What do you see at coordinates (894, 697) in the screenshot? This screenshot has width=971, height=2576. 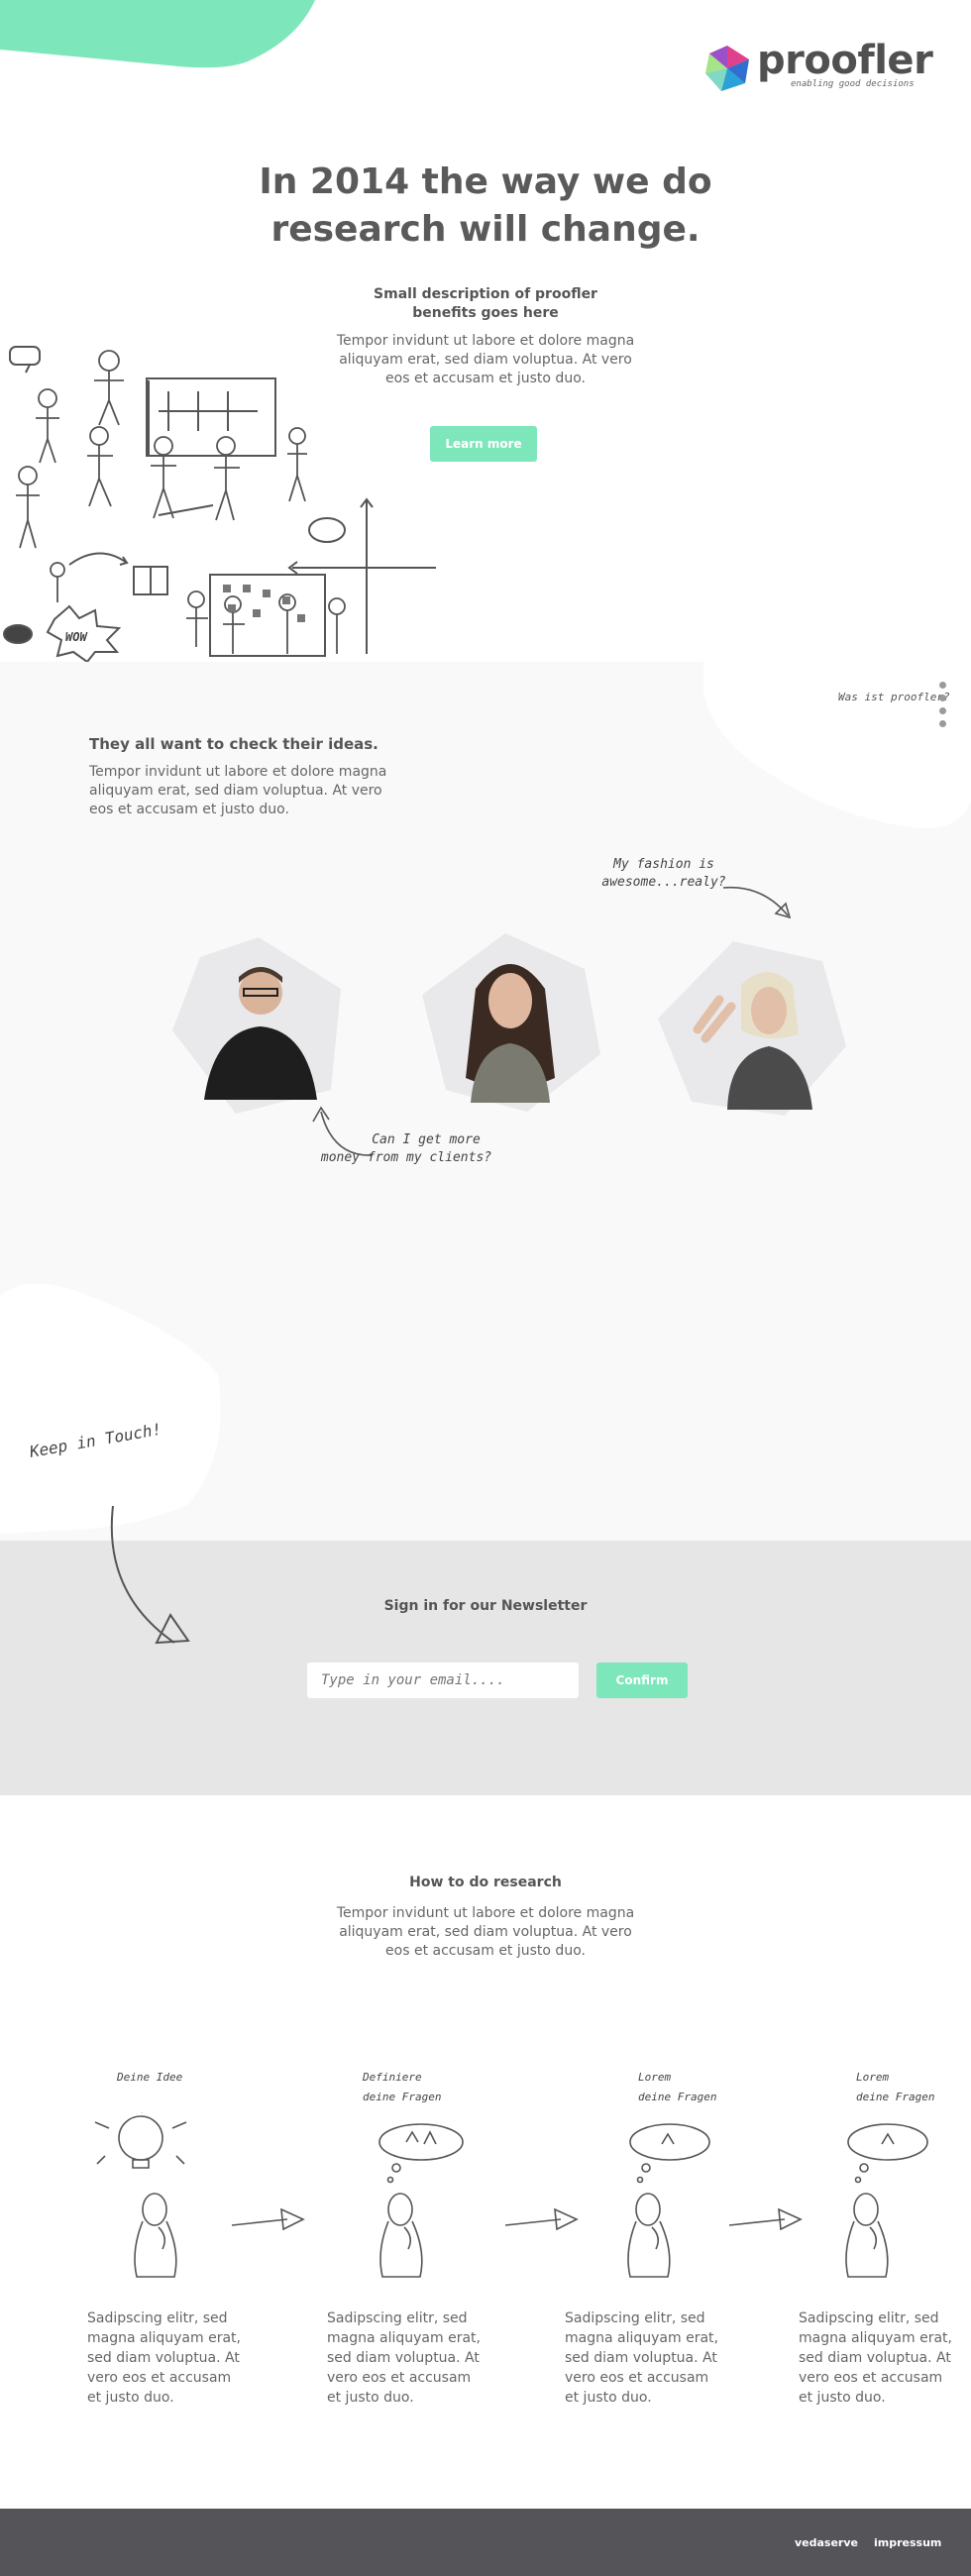 I see `side-nav-label: Was ist proofler?` at bounding box center [894, 697].